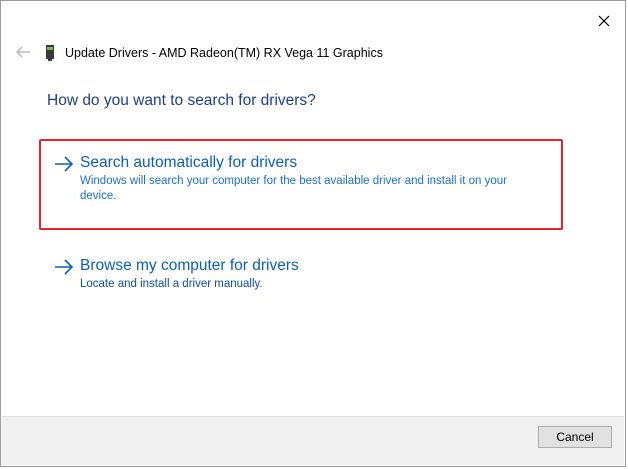  I want to click on display-adapter-icon, so click(50, 53).